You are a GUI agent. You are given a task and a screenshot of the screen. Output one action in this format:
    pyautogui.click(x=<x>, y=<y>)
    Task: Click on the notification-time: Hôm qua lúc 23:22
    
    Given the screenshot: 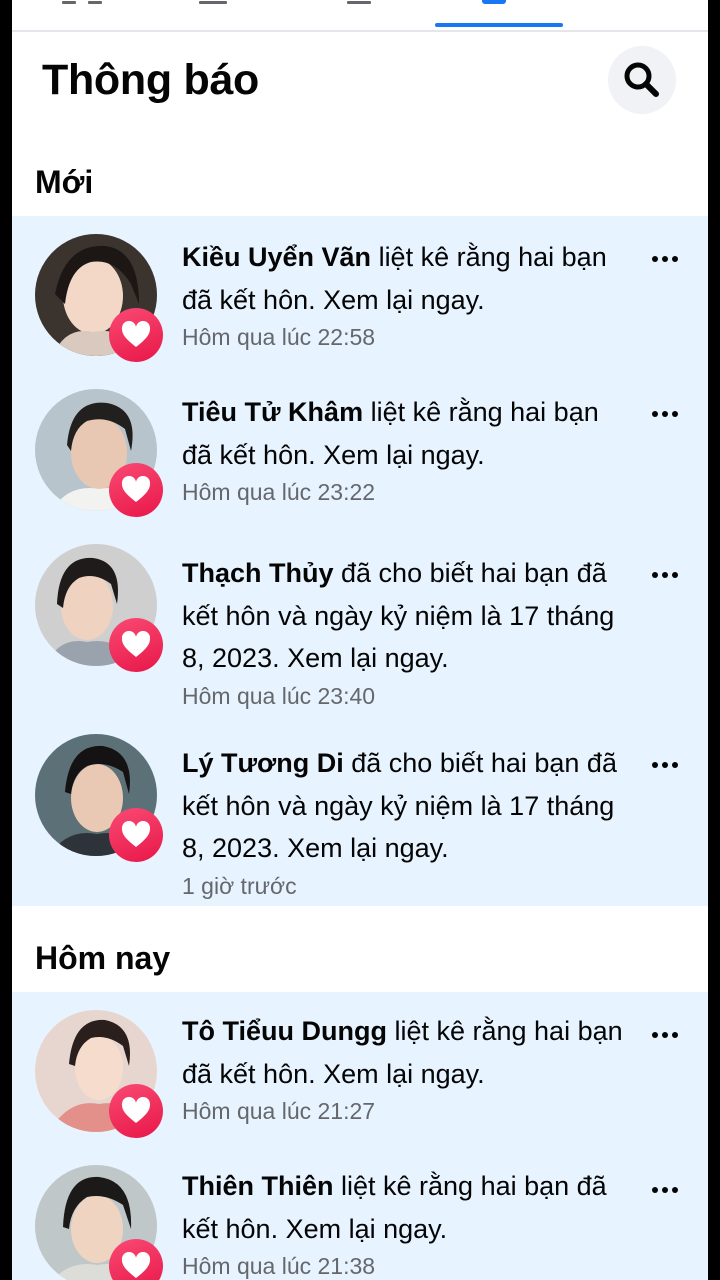 What is the action you would take?
    pyautogui.click(x=279, y=492)
    